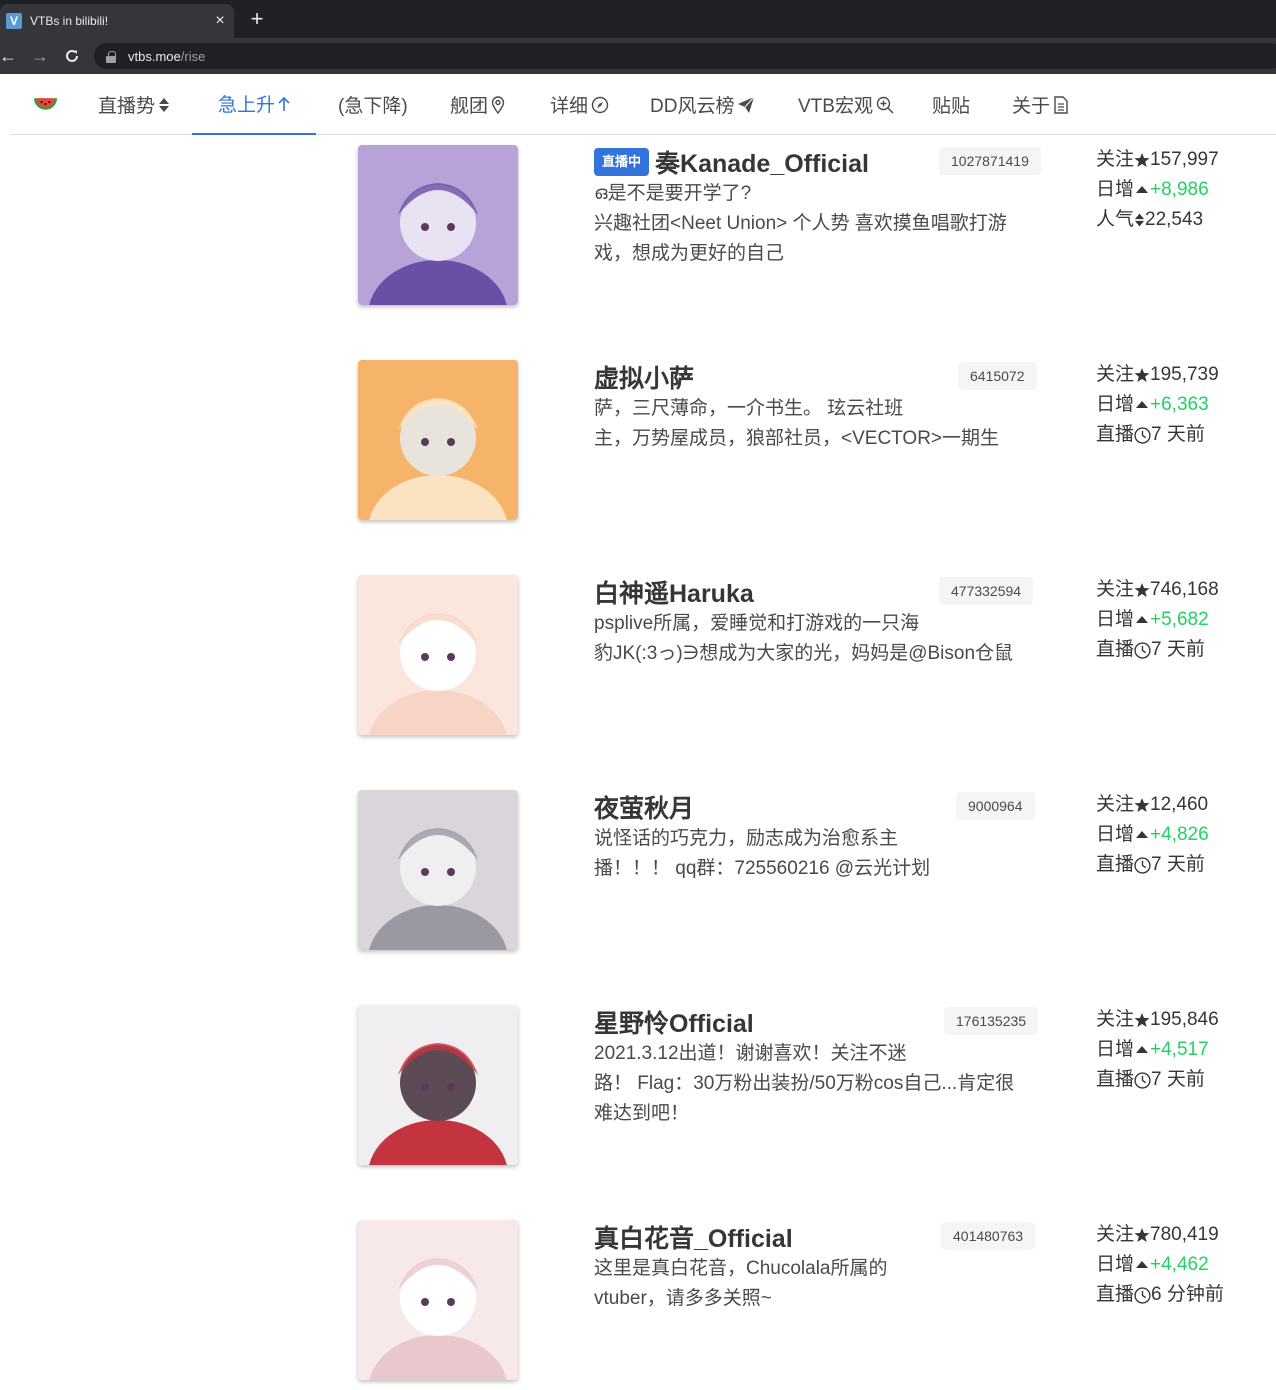 The image size is (1276, 1390). I want to click on reload-icon, so click(72, 56).